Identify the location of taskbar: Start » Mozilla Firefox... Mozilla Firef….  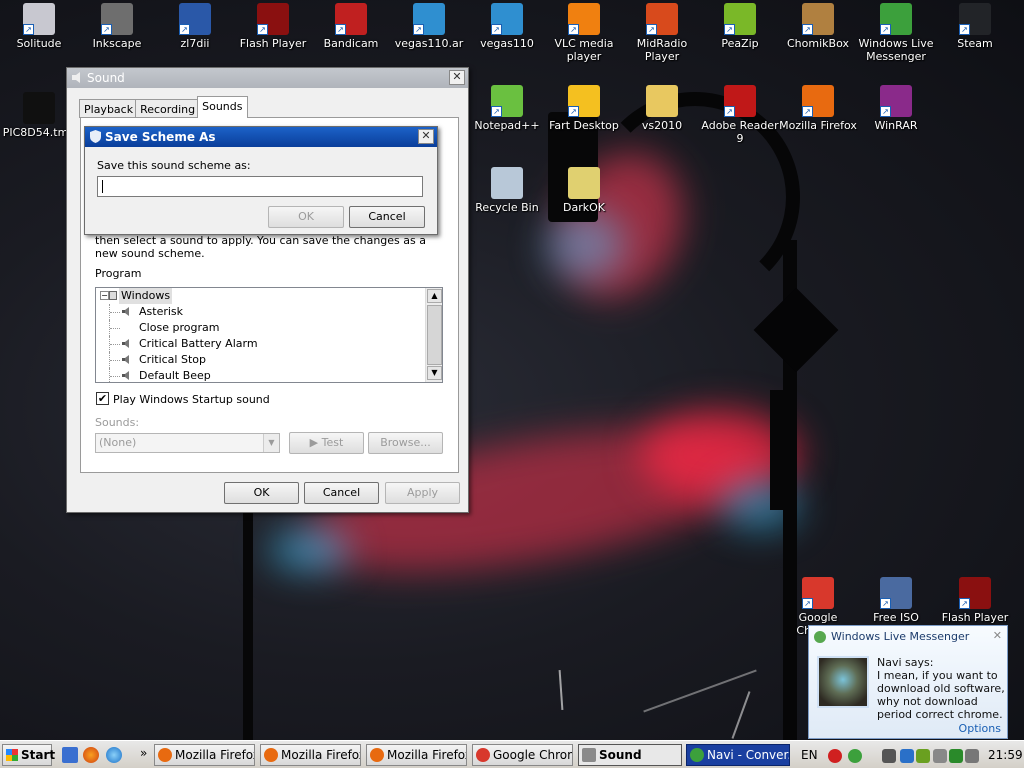
(512, 754).